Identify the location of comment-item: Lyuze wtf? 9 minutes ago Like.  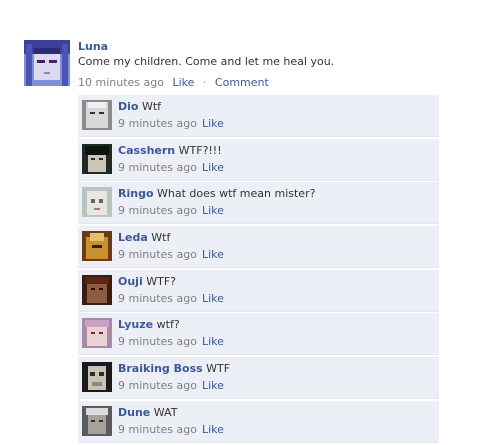
(258, 334).